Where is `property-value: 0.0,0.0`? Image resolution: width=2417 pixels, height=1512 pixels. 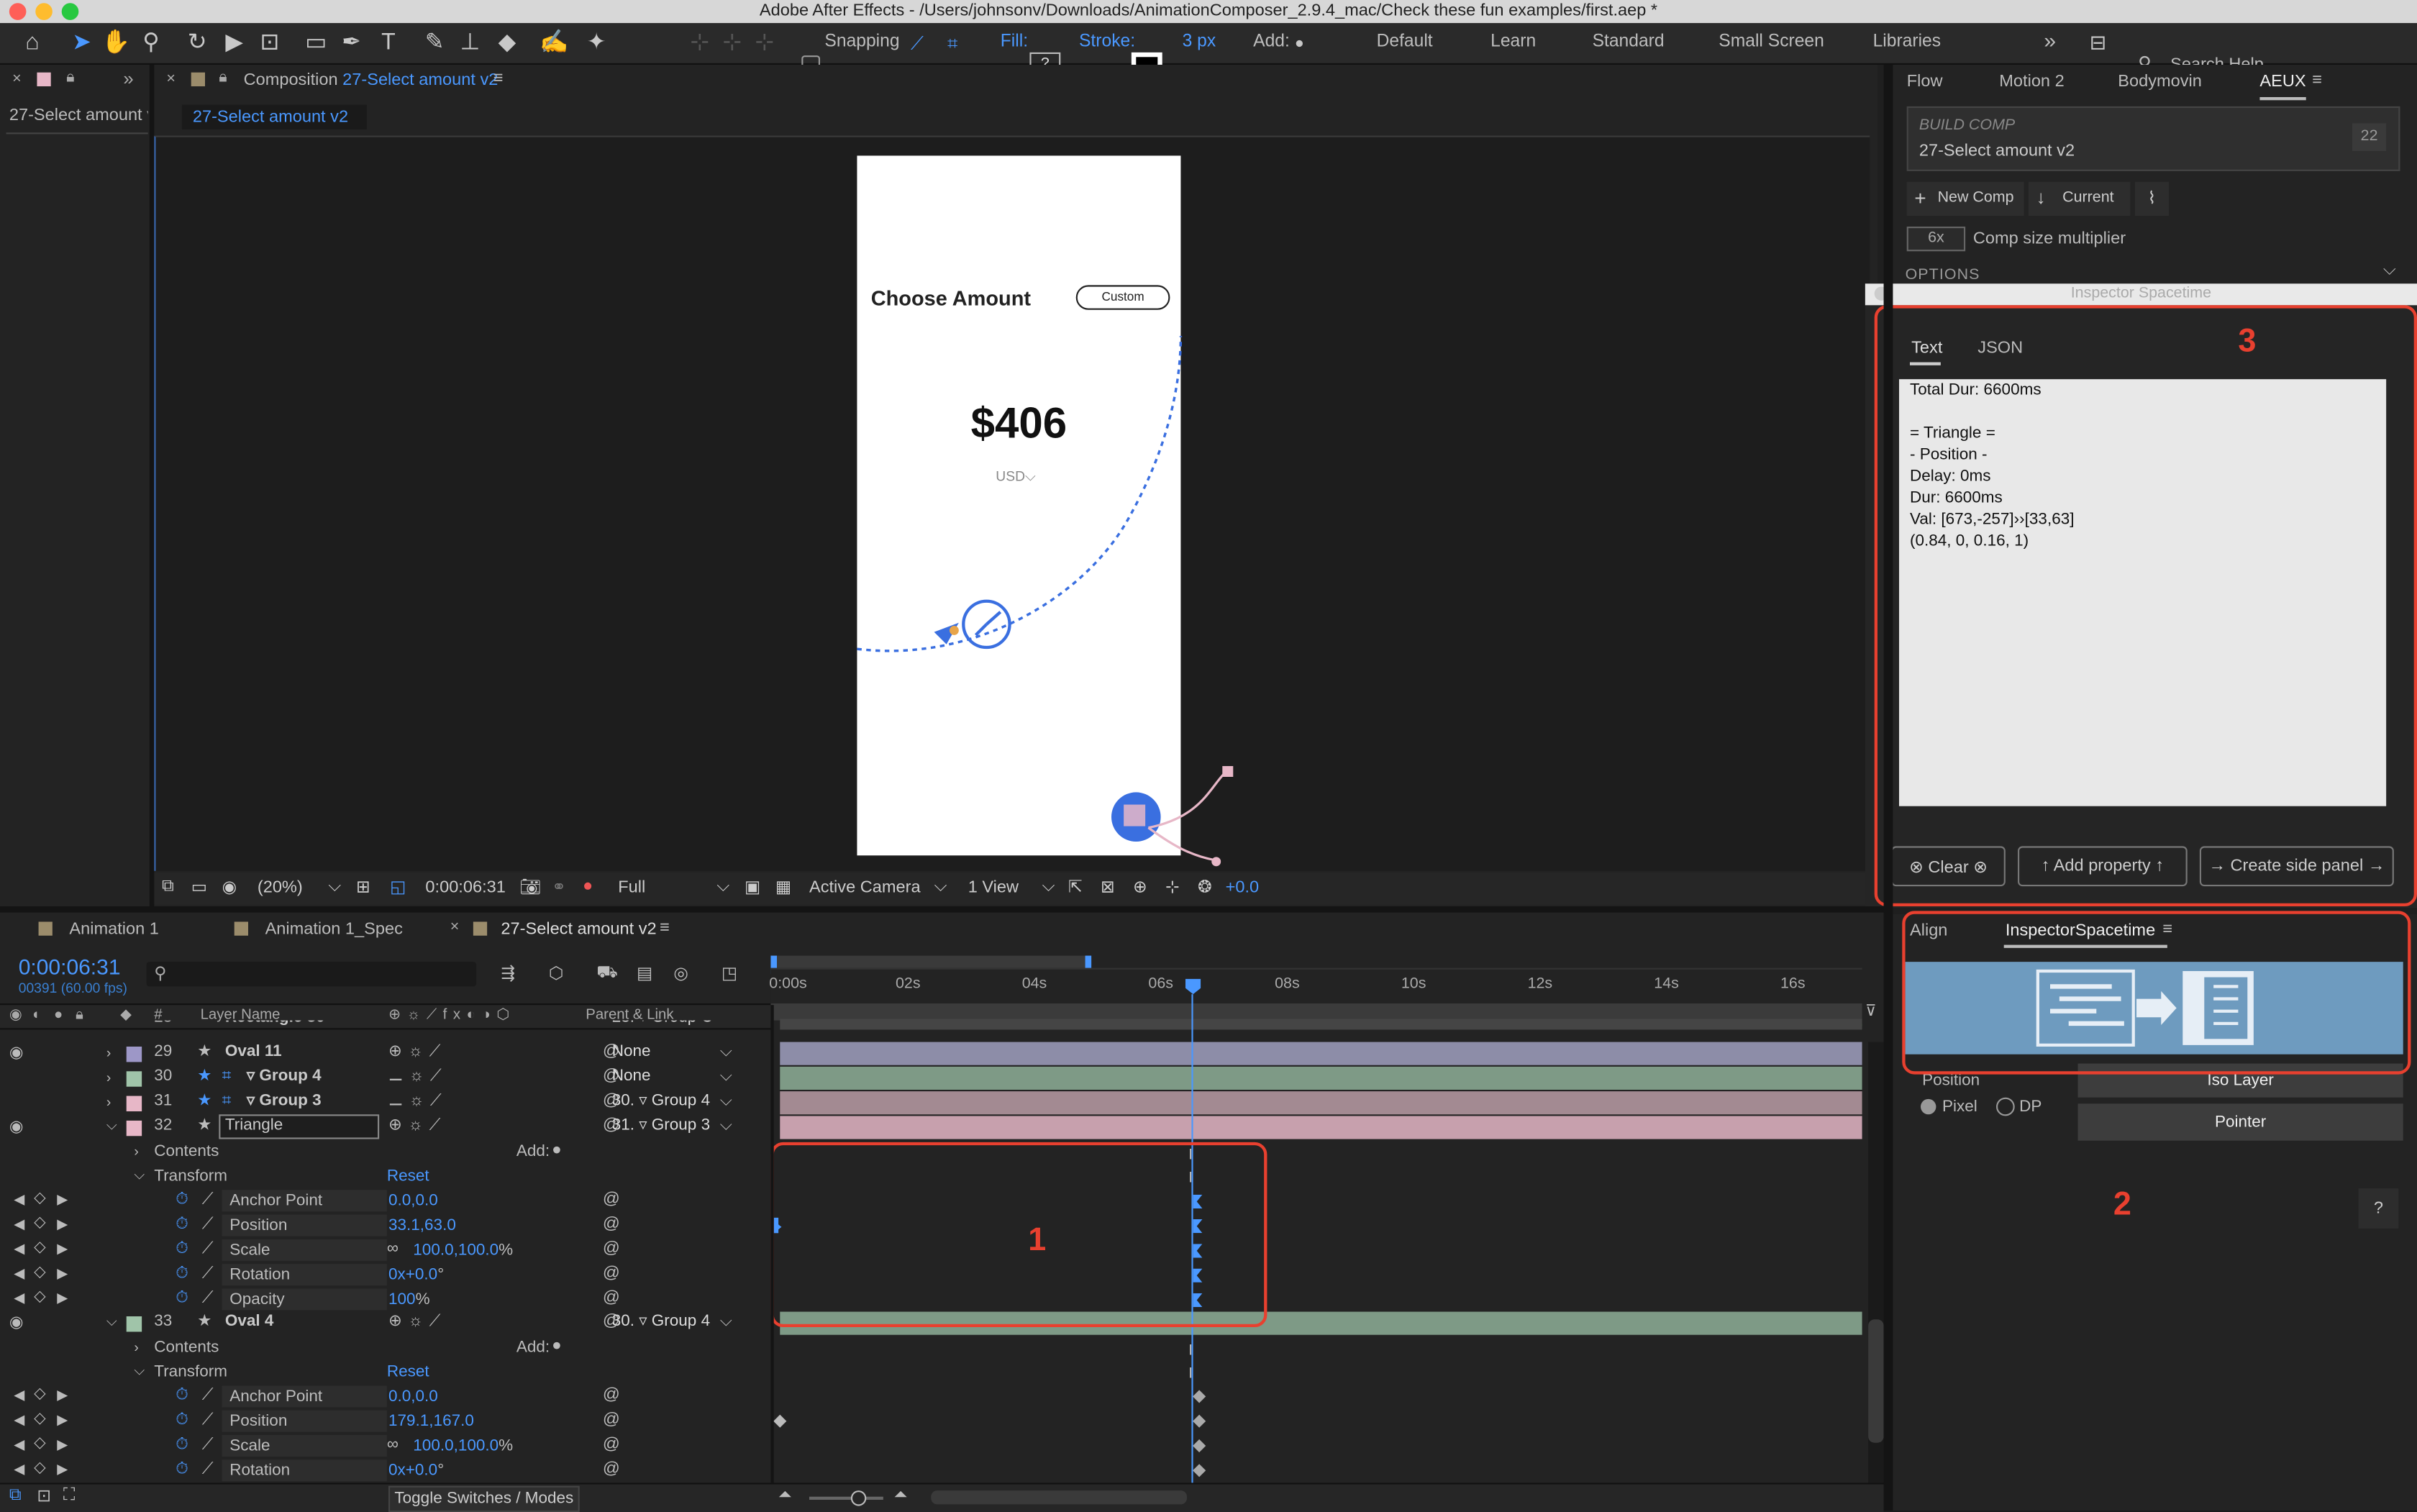 property-value: 0.0,0.0 is located at coordinates (413, 1397).